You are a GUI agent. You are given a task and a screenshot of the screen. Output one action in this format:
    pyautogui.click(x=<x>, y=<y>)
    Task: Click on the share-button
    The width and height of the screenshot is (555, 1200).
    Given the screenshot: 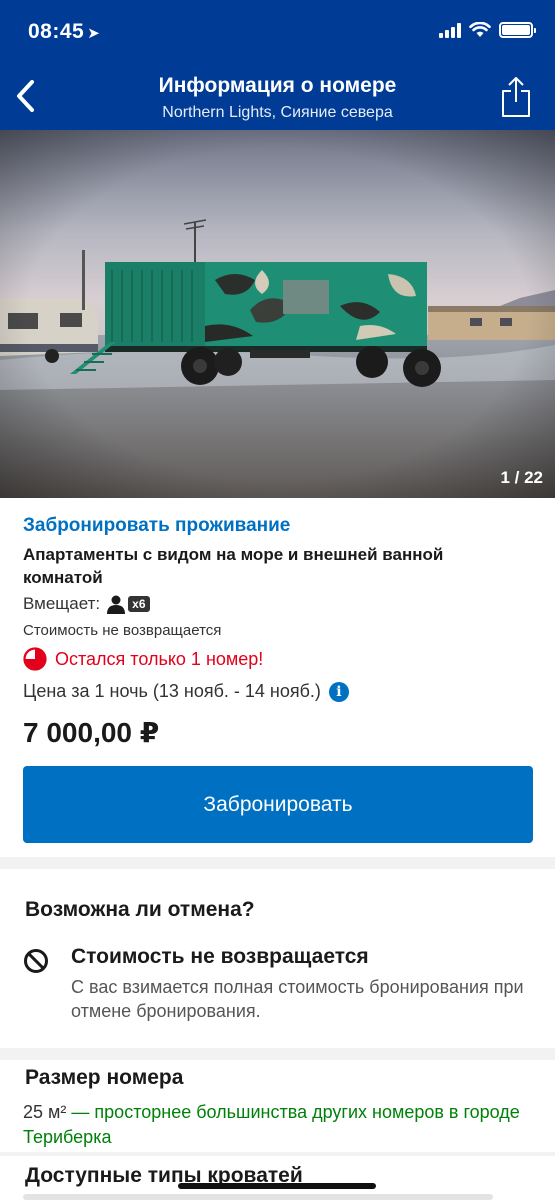 What is the action you would take?
    pyautogui.click(x=516, y=97)
    